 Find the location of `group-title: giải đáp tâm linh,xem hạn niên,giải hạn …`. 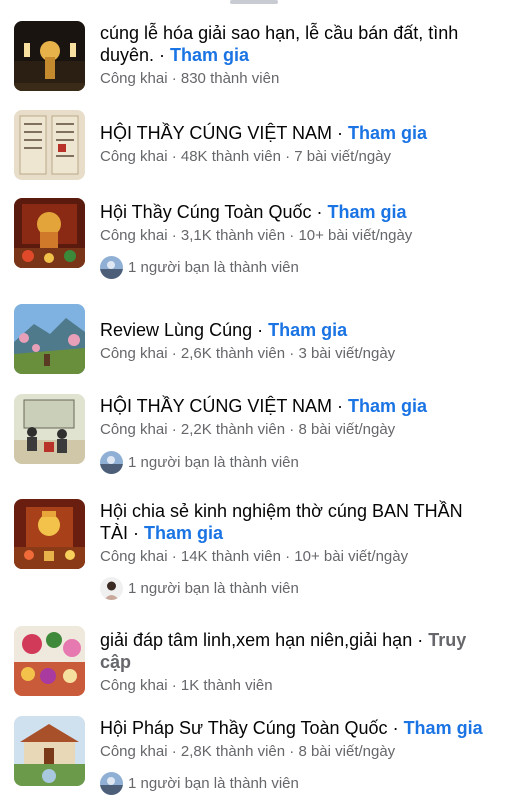

group-title: giải đáp tâm linh,xem hạn niên,giải hạn … is located at coordinates (296, 651).